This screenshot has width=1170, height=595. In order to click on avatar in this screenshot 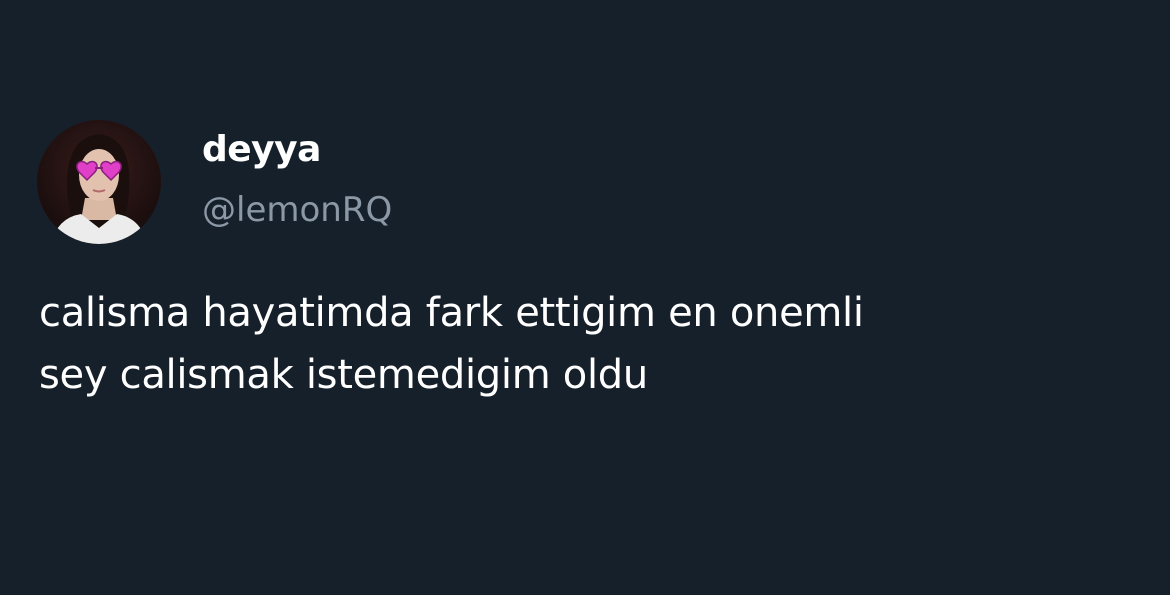, I will do `click(99, 182)`.